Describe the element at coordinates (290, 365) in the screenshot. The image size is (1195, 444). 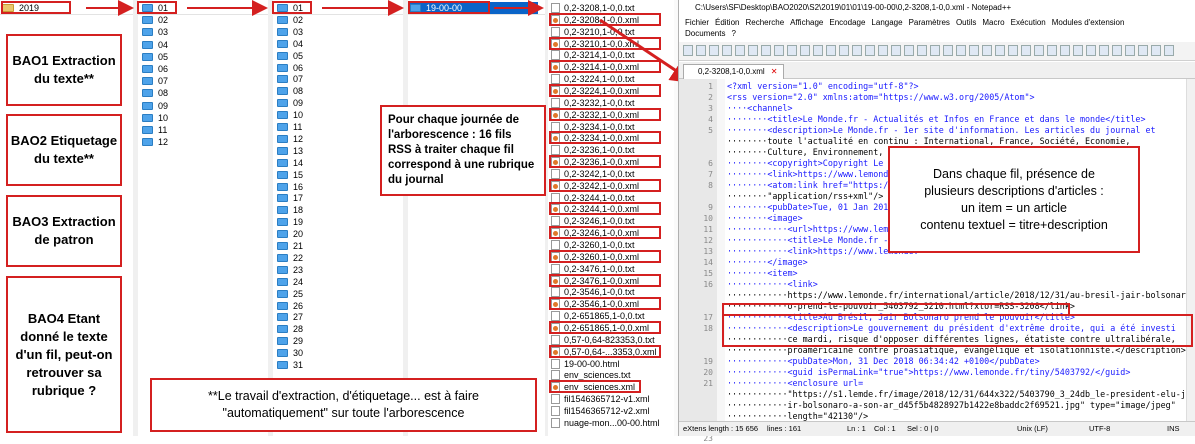
I see `folder-day-31: 31` at that location.